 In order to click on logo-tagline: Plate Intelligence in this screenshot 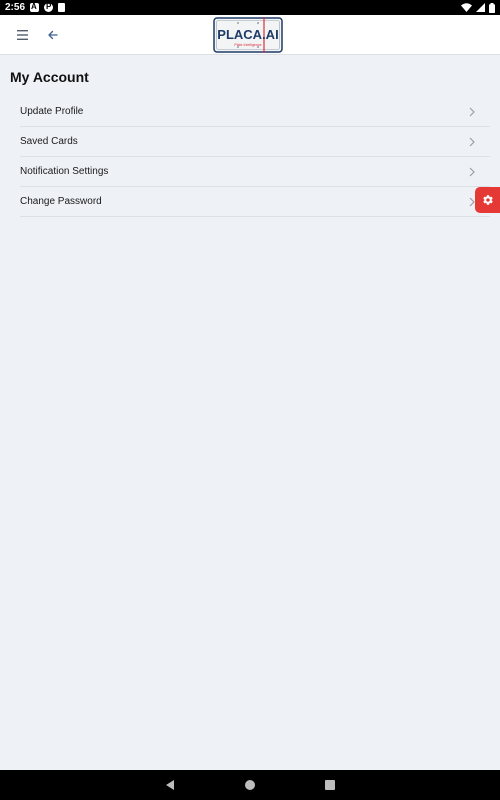, I will do `click(247, 45)`.